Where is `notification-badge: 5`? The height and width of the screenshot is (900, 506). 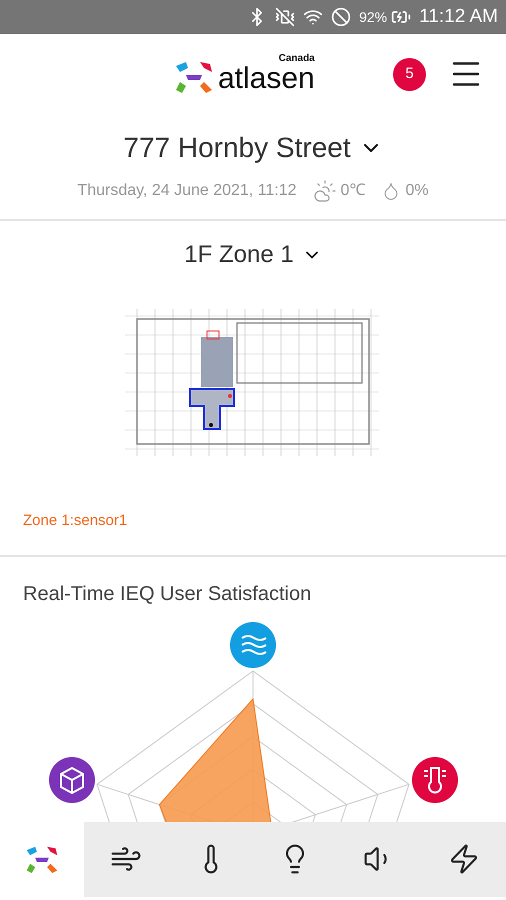 notification-badge: 5 is located at coordinates (409, 74).